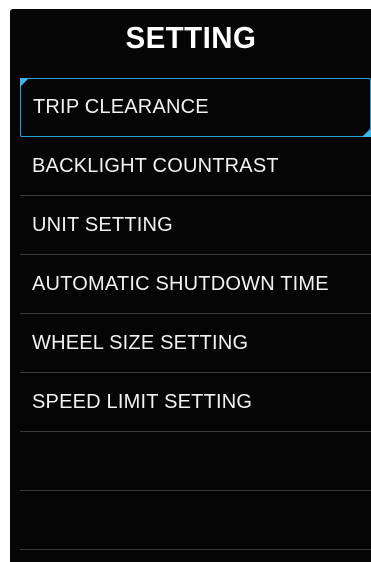 The height and width of the screenshot is (562, 371). I want to click on menu-item-label: WHEEL SIZE SETTING, so click(140, 342).